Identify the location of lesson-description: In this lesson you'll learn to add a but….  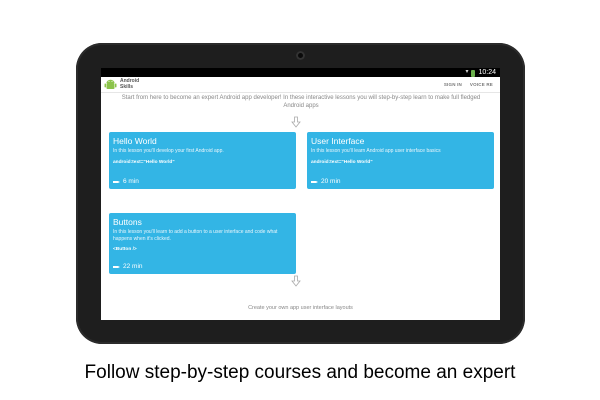
(195, 235).